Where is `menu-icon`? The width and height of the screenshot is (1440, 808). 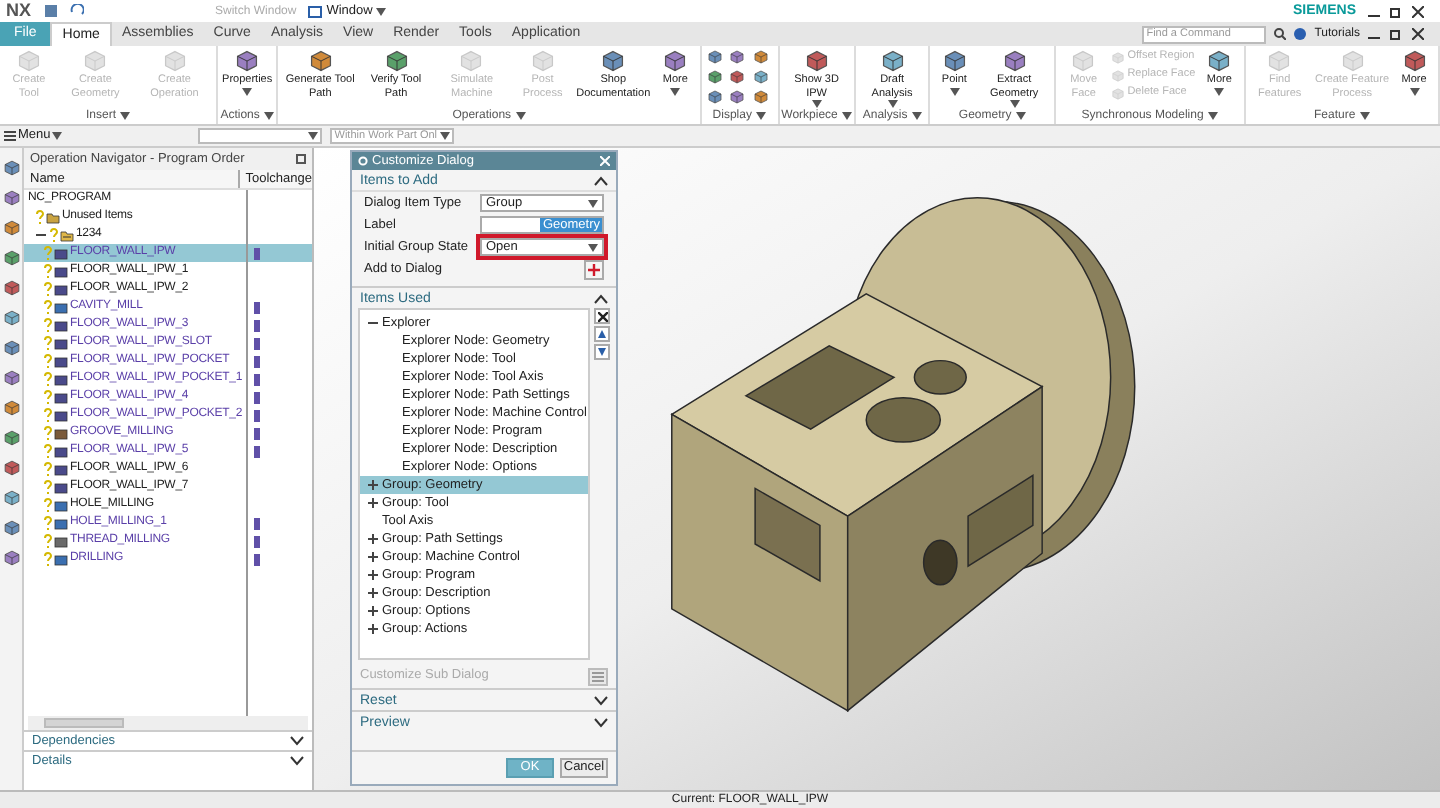
menu-icon is located at coordinates (10, 136).